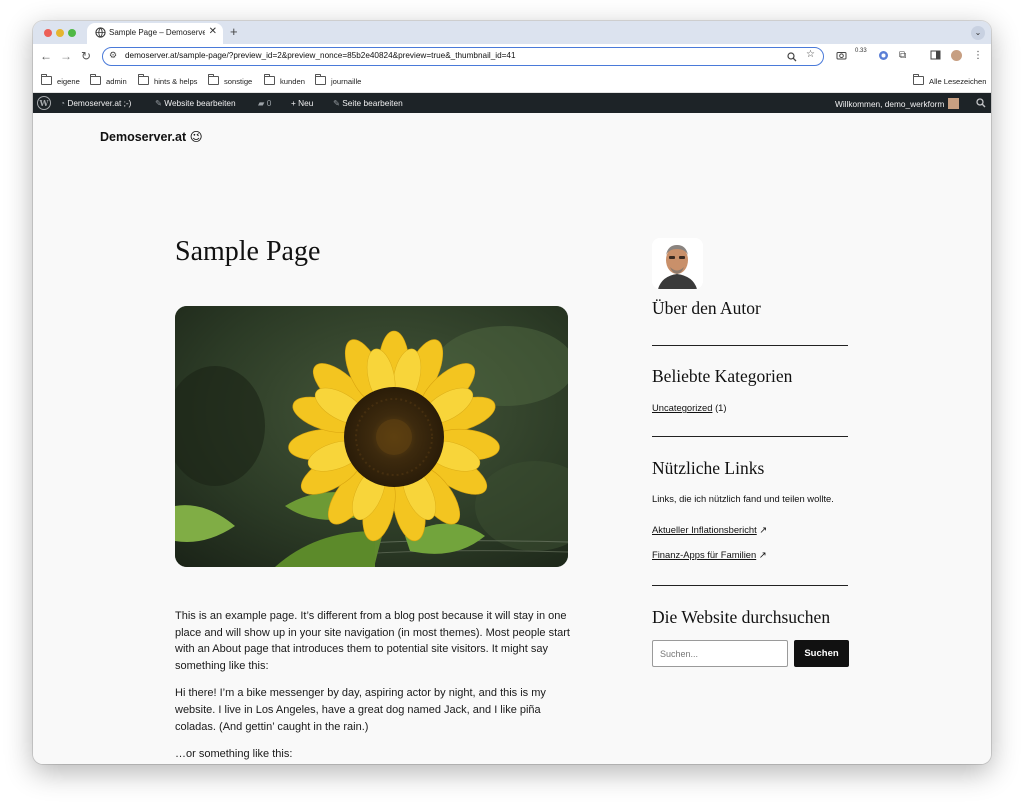 This screenshot has height=807, width=1024. Describe the element at coordinates (682, 407) in the screenshot. I see `category-link: Uncategorized` at that location.